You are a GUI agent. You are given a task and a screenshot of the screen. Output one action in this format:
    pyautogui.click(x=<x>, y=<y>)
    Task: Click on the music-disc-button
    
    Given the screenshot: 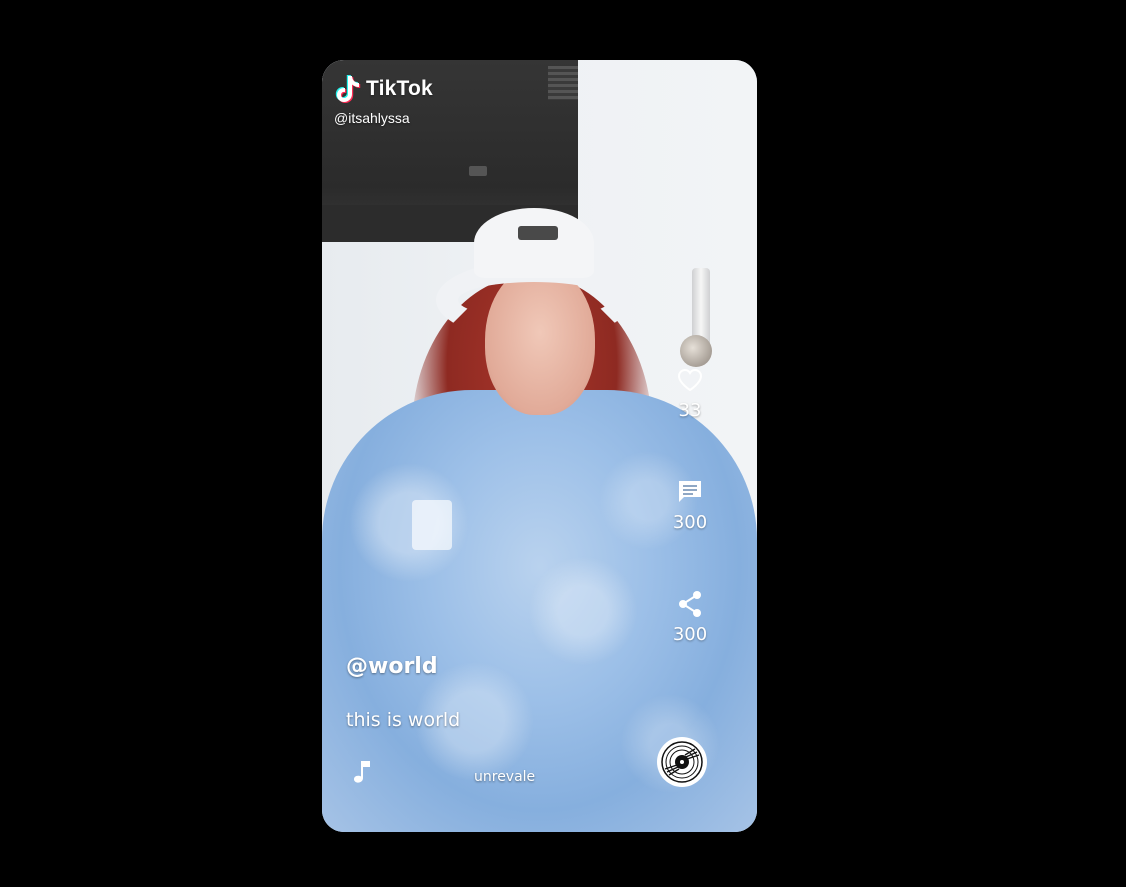 What is the action you would take?
    pyautogui.click(x=682, y=762)
    